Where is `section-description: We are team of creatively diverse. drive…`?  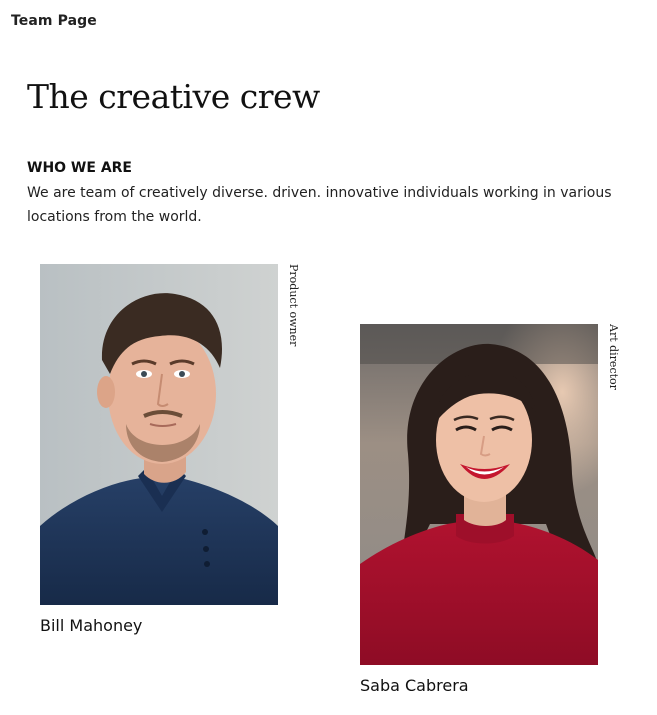
section-description: We are team of creatively diverse. drive… is located at coordinates (319, 205).